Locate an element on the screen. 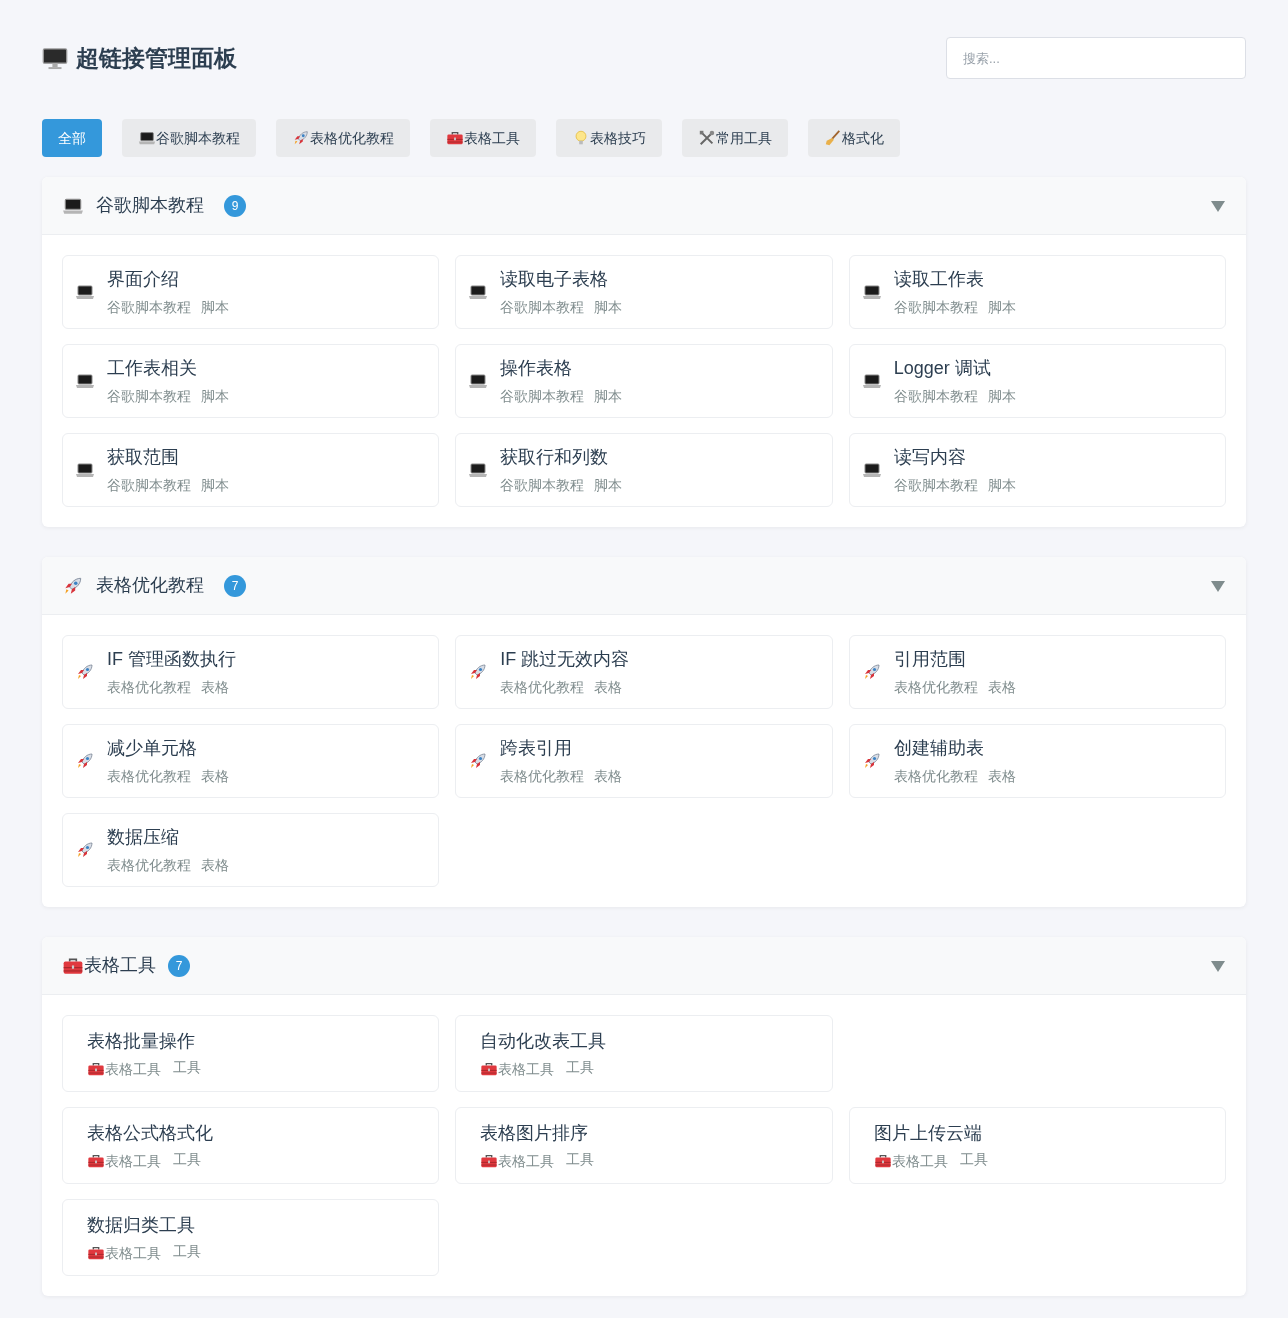 The image size is (1288, 1318). link-card: 获取范围 谷歌脚本教程 脚本 is located at coordinates (251, 470).